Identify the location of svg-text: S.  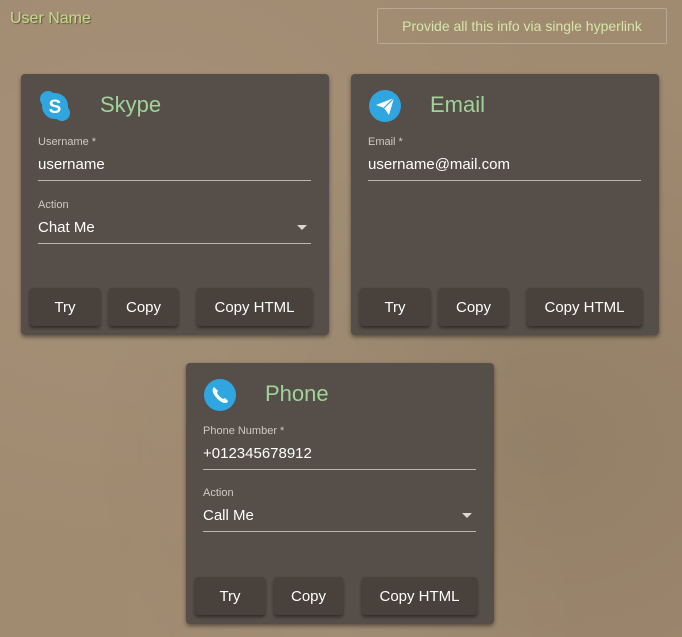
(55, 107).